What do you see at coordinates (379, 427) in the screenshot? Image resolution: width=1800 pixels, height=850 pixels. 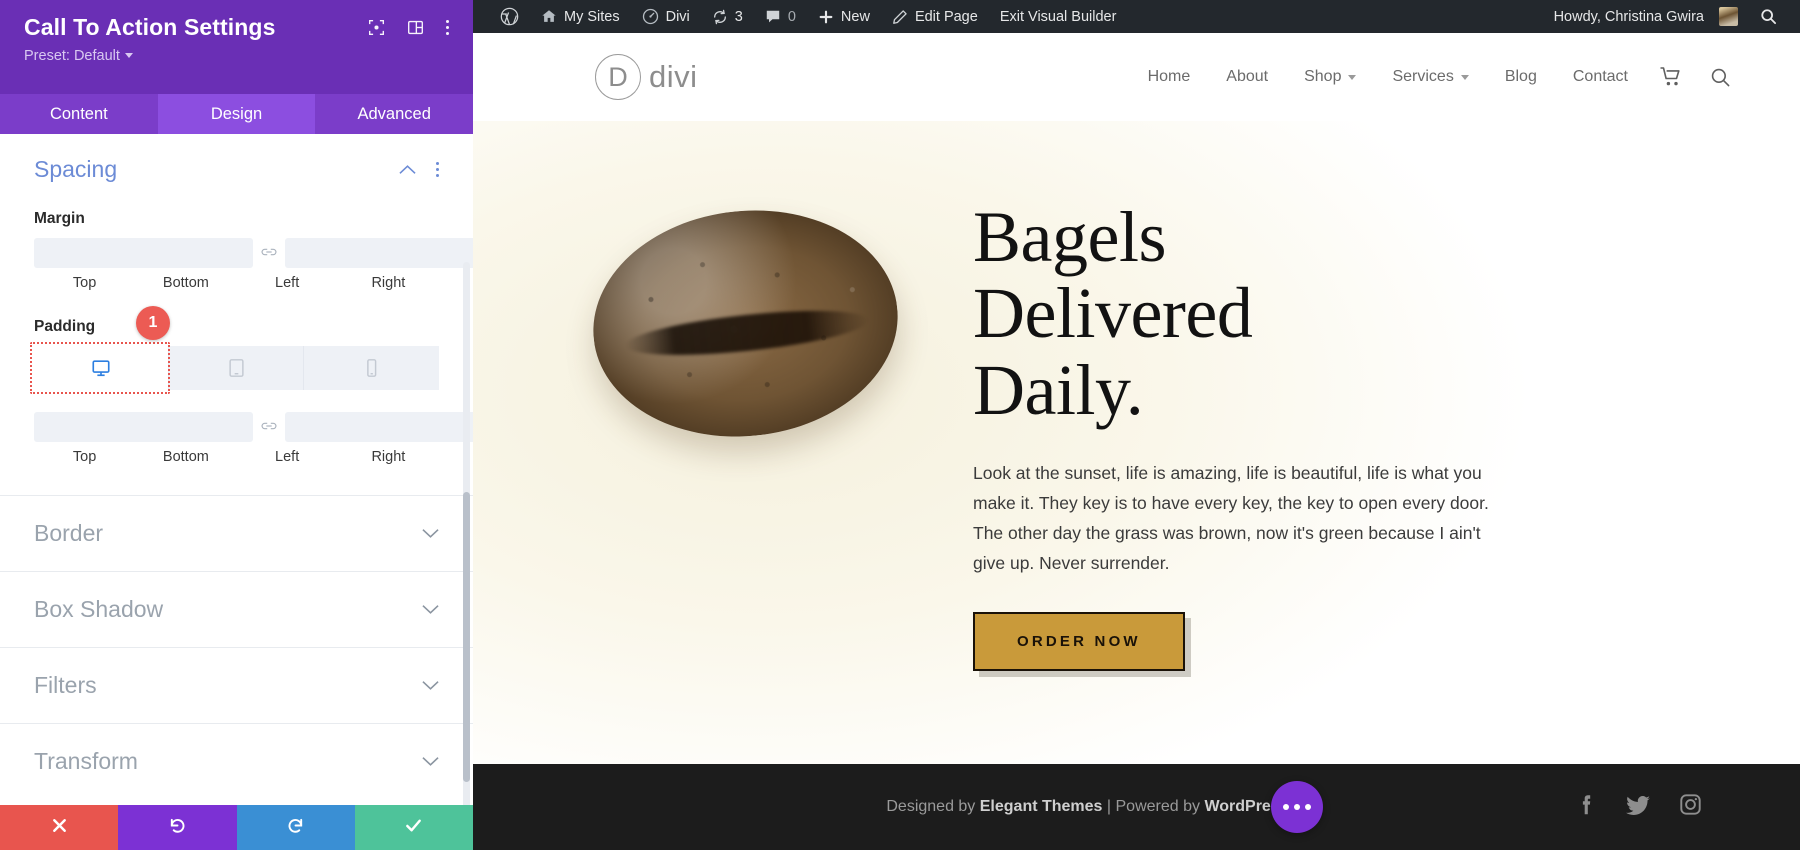 I see `padding-bottom-input` at bounding box center [379, 427].